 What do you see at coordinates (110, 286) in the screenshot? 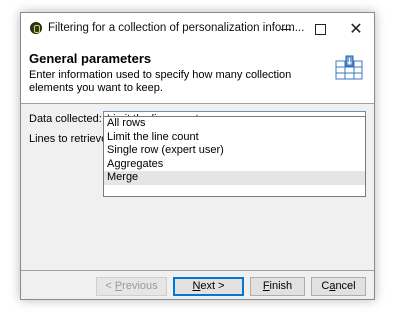
I see `previous-label-pre: <` at bounding box center [110, 286].